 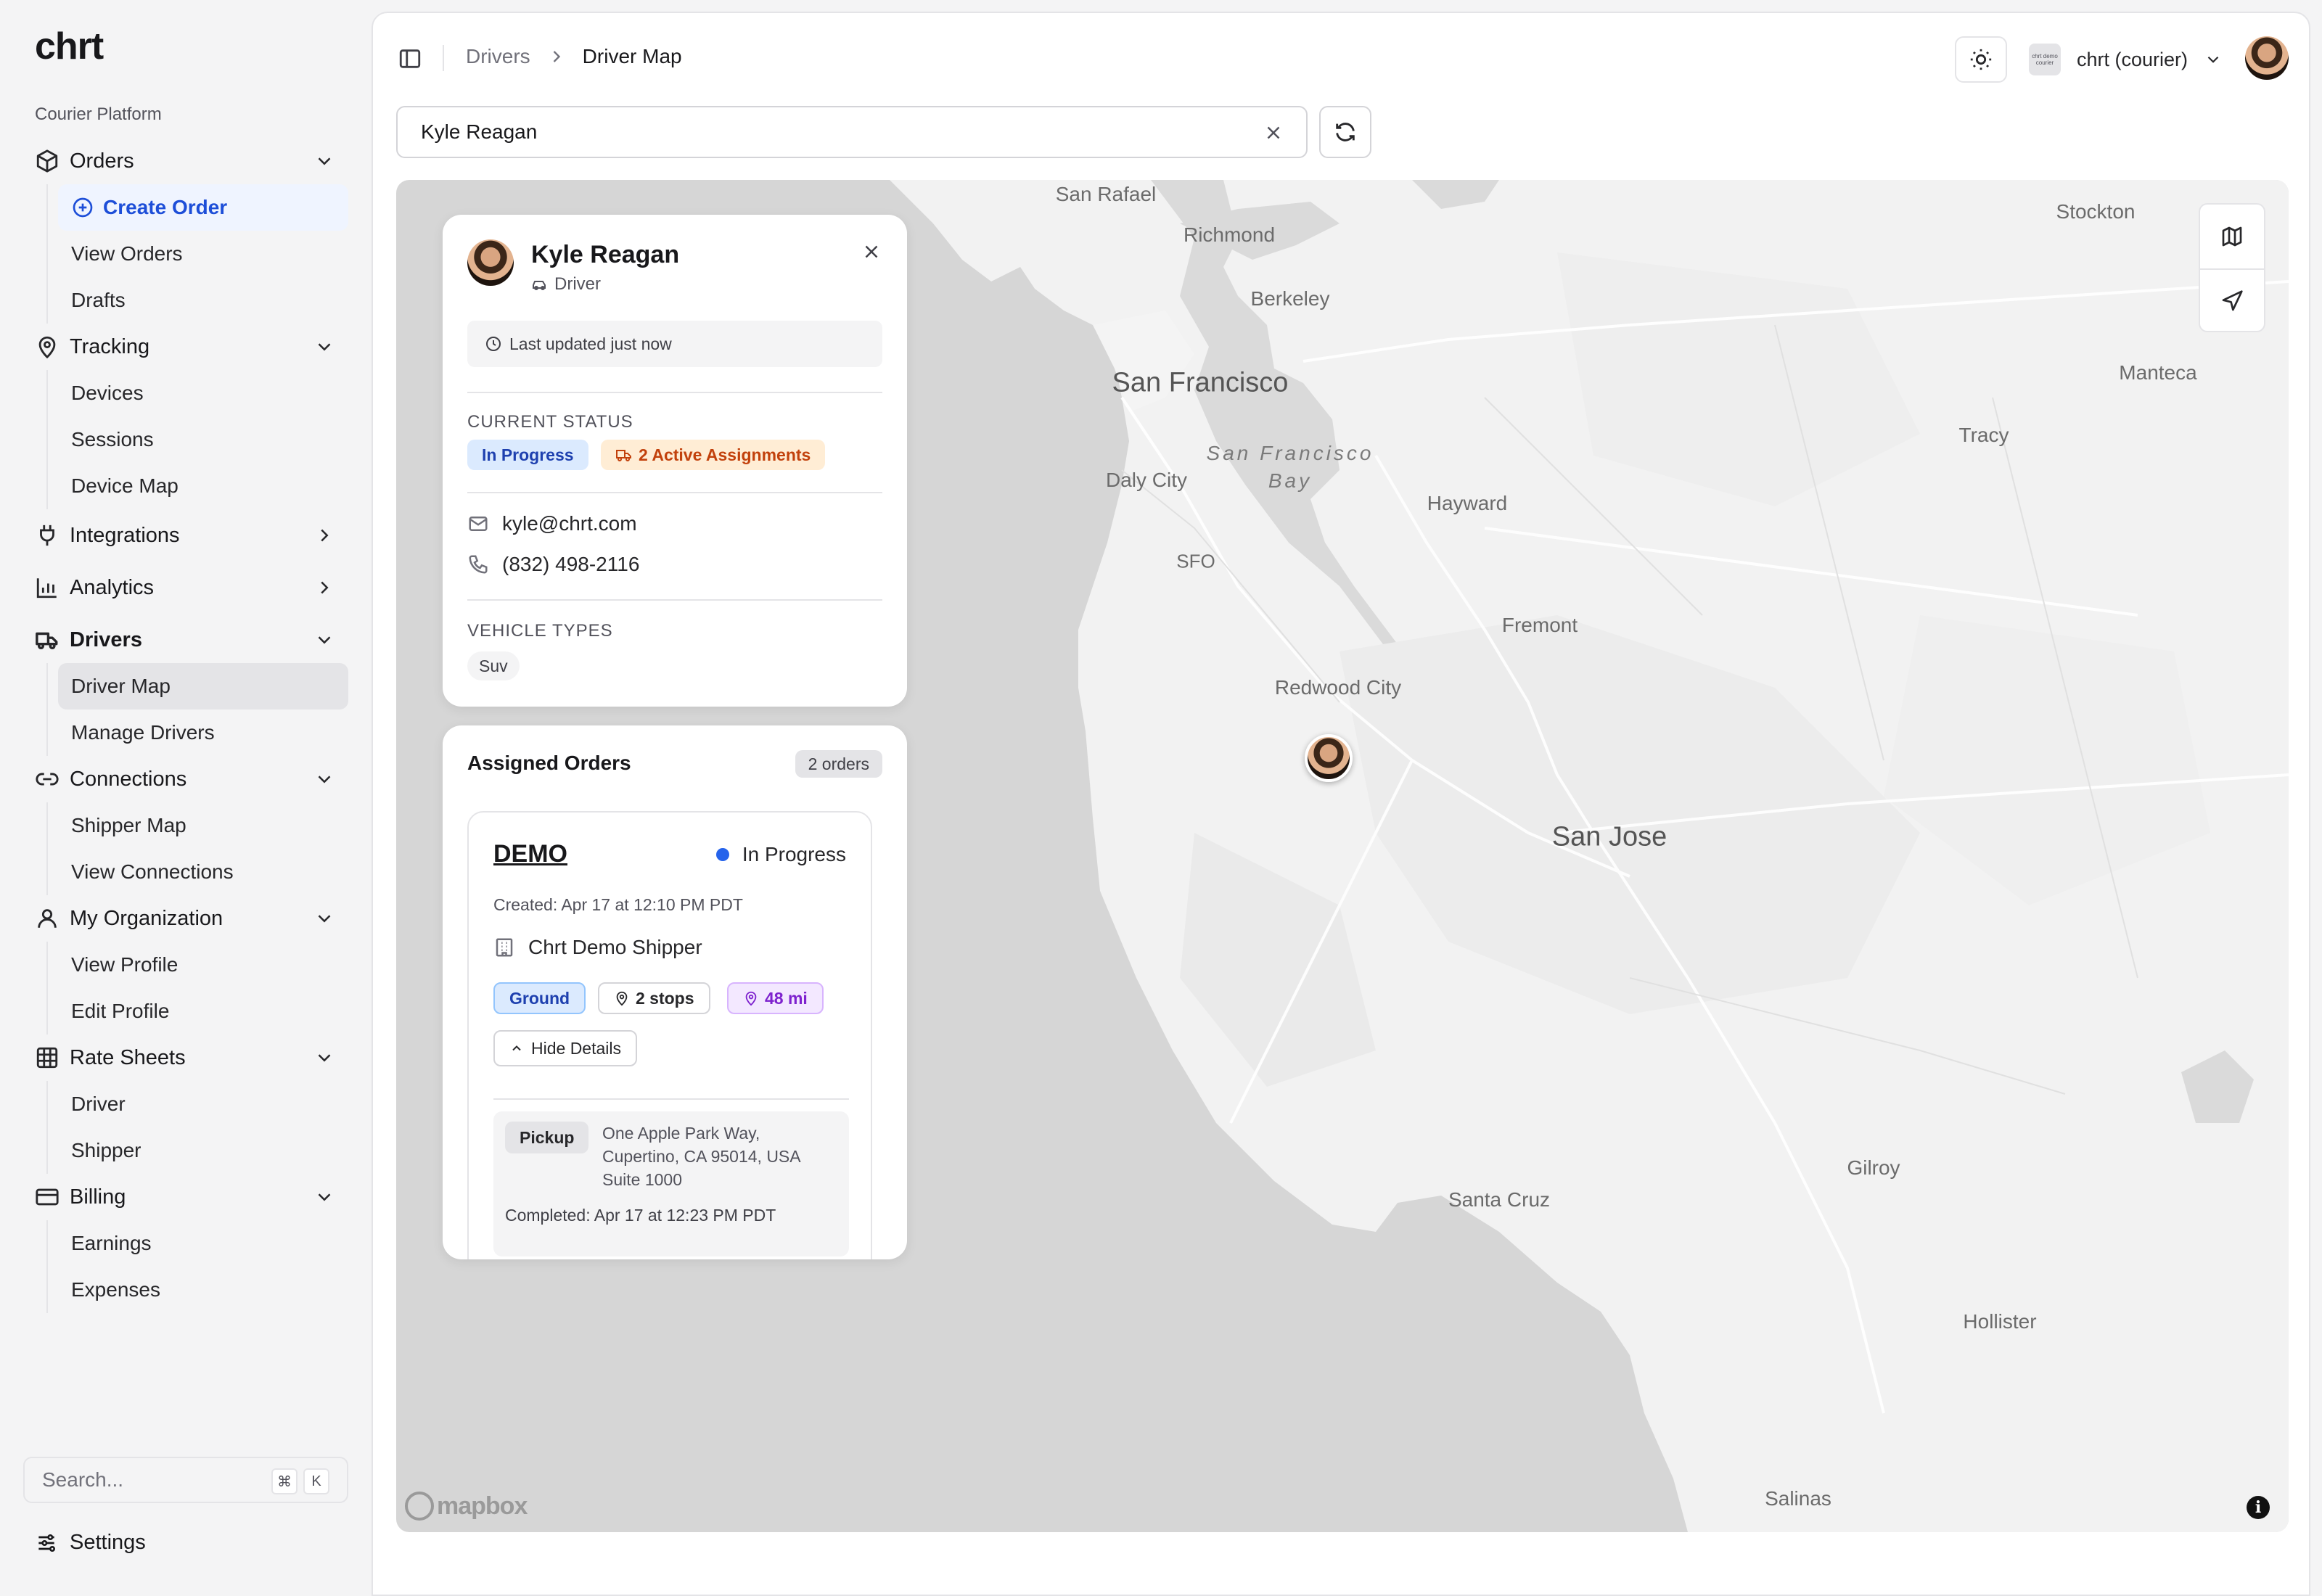 What do you see at coordinates (530, 854) in the screenshot?
I see `order-id-link: DEMO` at bounding box center [530, 854].